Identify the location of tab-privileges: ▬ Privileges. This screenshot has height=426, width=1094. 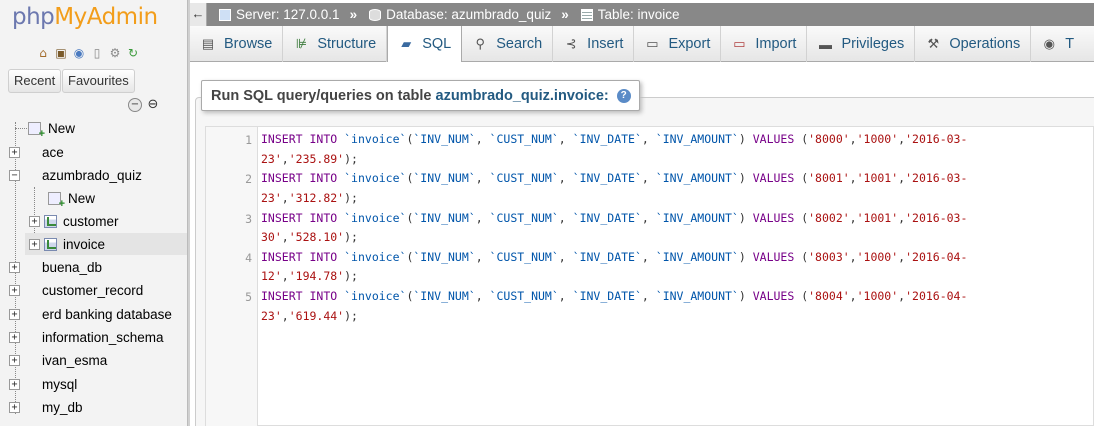
(861, 44).